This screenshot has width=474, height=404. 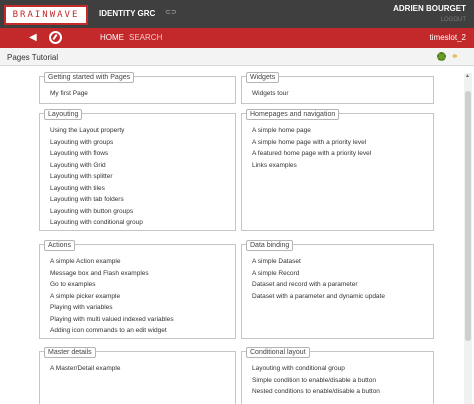 I want to click on link-list: A Master/Detail example, so click(x=85, y=369).